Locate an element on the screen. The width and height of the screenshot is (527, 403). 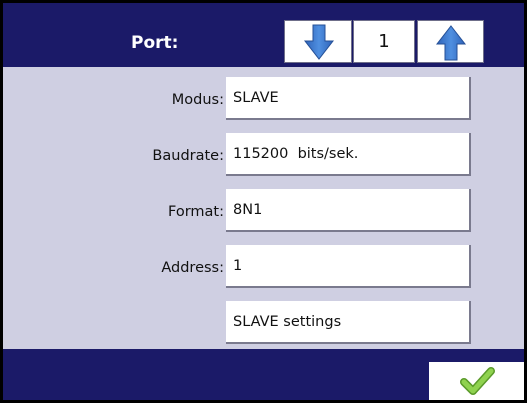
port-label: Port: is located at coordinates (155, 43).